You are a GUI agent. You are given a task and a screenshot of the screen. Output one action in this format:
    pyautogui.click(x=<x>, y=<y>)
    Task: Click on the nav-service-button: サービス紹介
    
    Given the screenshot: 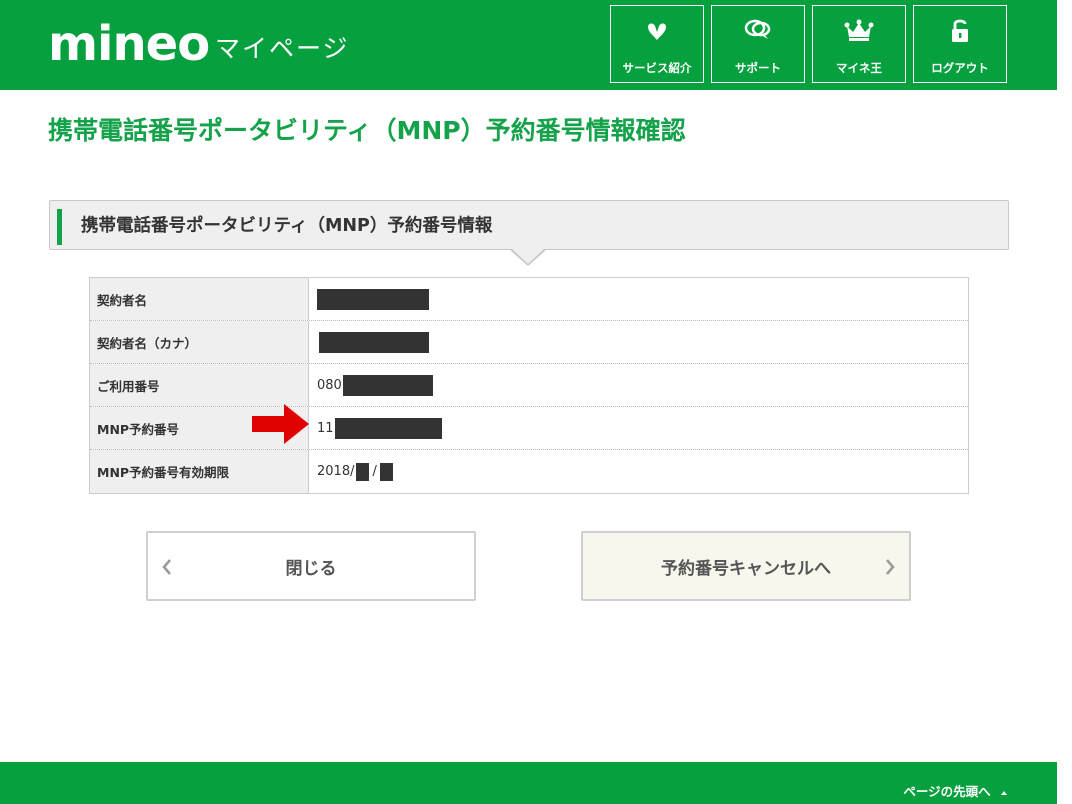 What is the action you would take?
    pyautogui.click(x=657, y=44)
    